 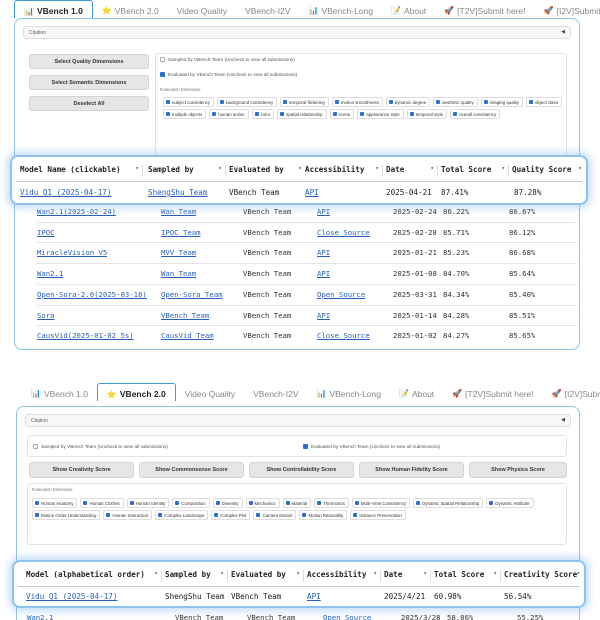 I want to click on model-link: Sora, so click(x=46, y=316).